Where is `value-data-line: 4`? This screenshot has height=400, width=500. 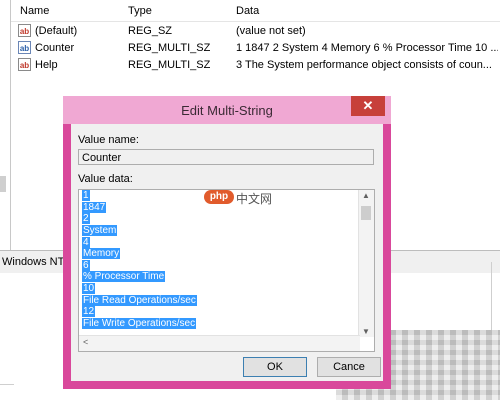
value-data-line: 4 is located at coordinates (86, 242).